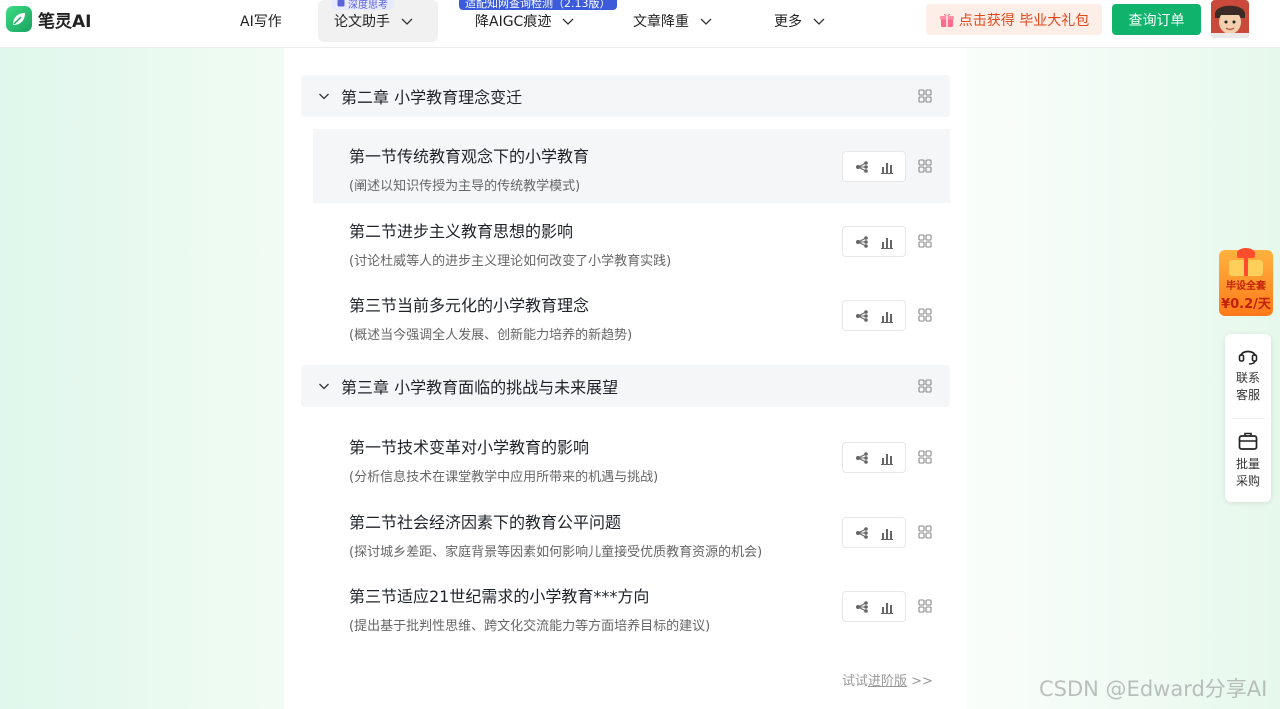 Image resolution: width=1280 pixels, height=709 pixels. Describe the element at coordinates (1246, 286) in the screenshot. I see `promo-line-1: 毕设全套` at that location.